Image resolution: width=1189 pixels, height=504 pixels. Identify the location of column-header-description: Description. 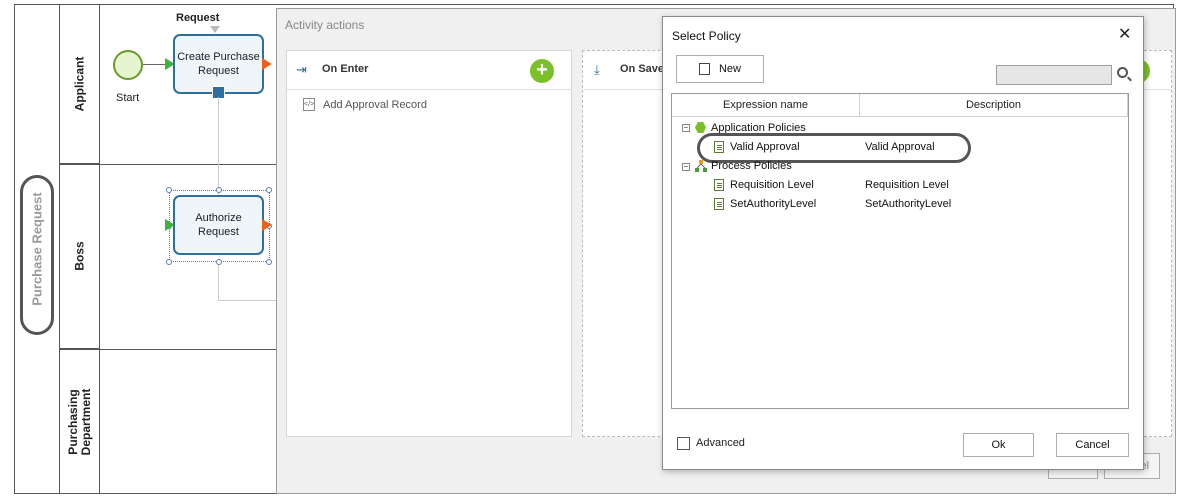
(994, 105).